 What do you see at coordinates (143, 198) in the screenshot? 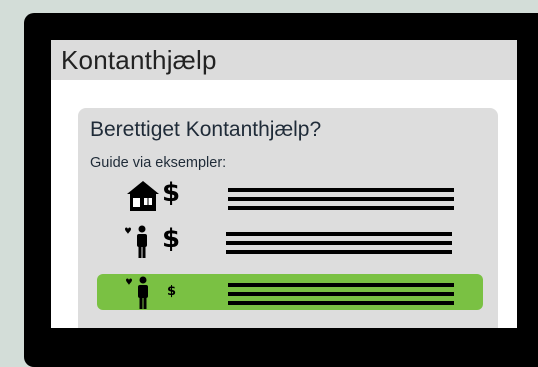
I see `house-icon` at bounding box center [143, 198].